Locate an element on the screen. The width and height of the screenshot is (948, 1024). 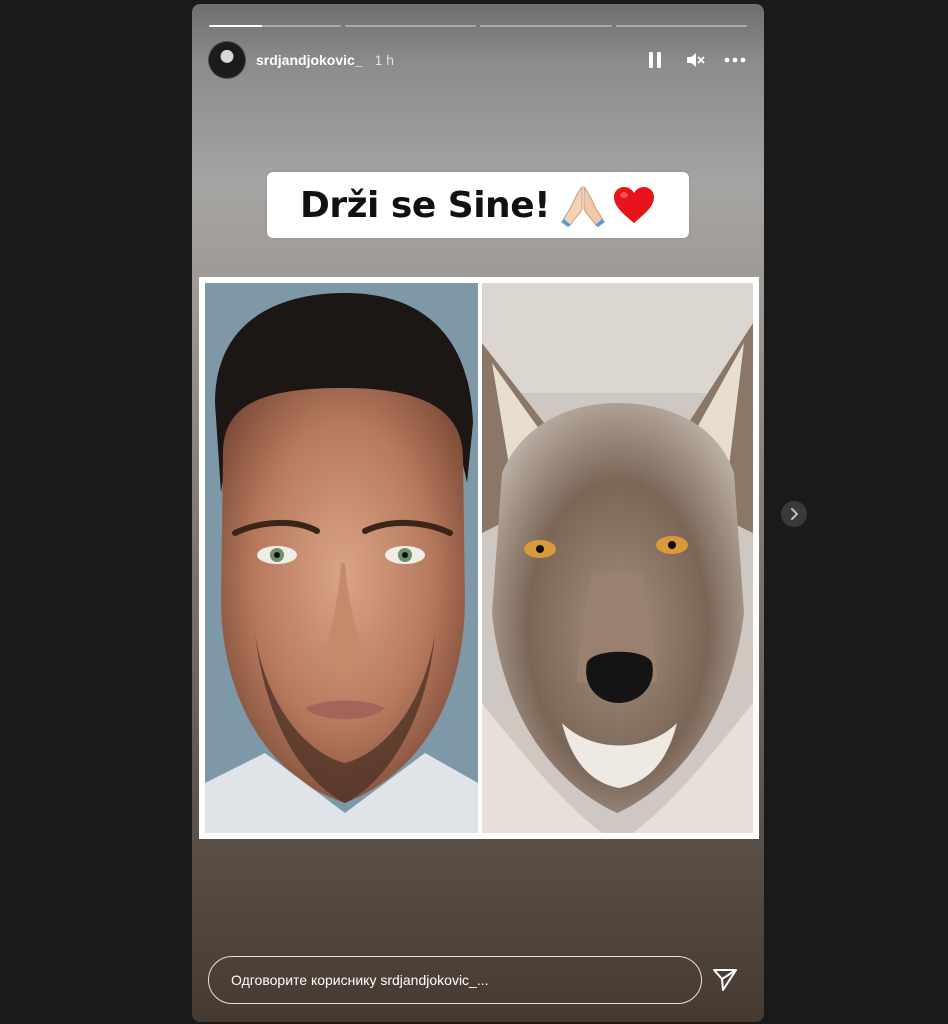
story-header: srdjandjokovic_ 1 h is located at coordinates (478, 60).